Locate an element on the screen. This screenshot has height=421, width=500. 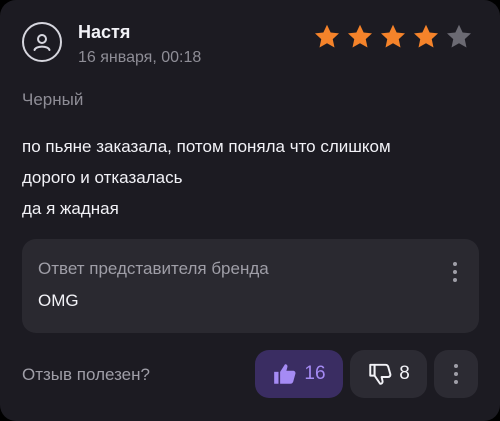
brand-reply-title: Ответ представителя бренда is located at coordinates (153, 268).